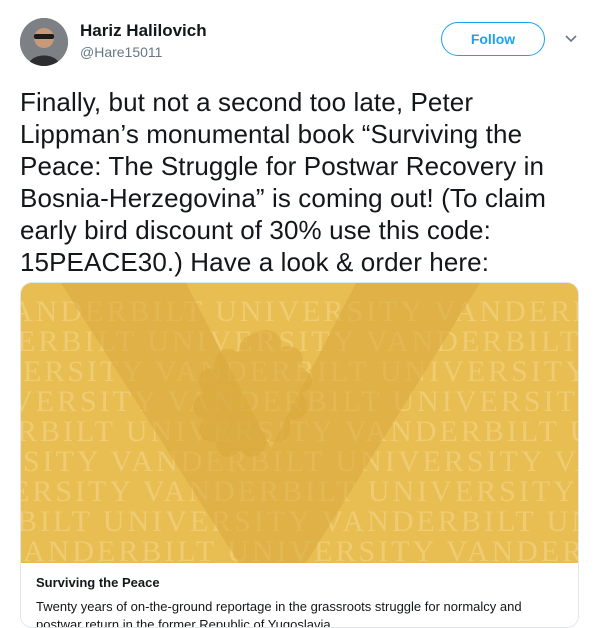 The width and height of the screenshot is (604, 628). What do you see at coordinates (143, 31) in the screenshot?
I see `display-name: Hariz Halilovich` at bounding box center [143, 31].